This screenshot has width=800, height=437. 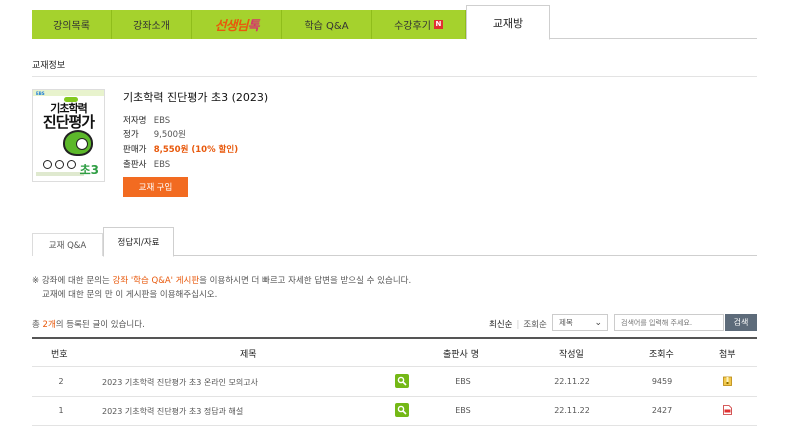 What do you see at coordinates (727, 410) in the screenshot?
I see `pdf-file-icon` at bounding box center [727, 410].